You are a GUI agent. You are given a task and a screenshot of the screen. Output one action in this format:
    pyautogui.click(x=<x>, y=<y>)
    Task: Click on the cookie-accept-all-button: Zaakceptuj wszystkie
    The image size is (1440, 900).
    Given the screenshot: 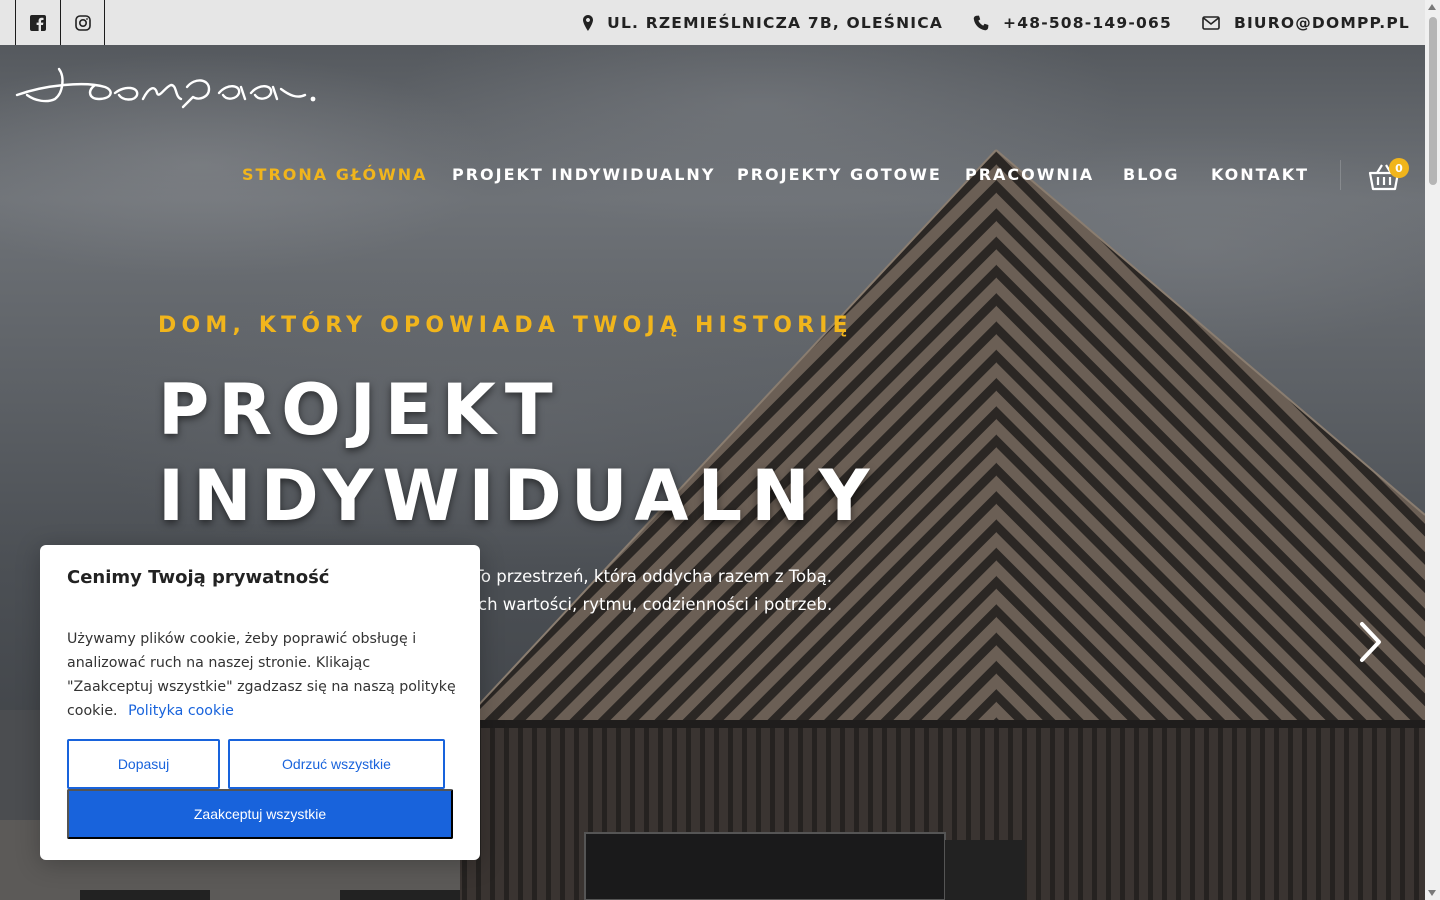 What is the action you would take?
    pyautogui.click(x=260, y=814)
    